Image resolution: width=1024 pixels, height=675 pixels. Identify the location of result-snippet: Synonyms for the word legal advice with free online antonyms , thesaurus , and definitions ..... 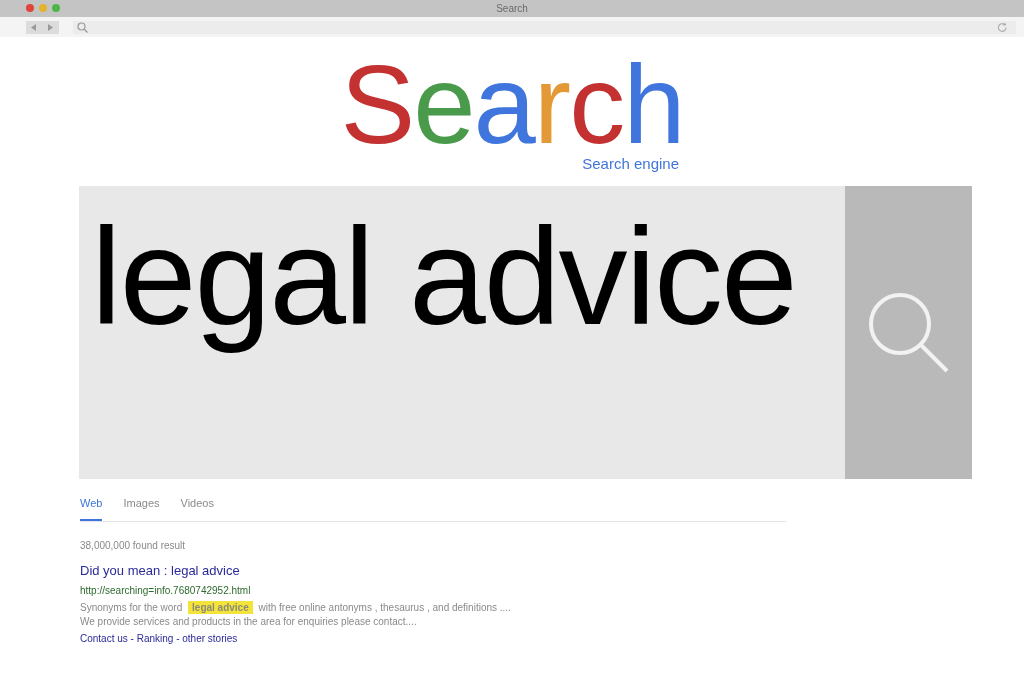
(296, 607).